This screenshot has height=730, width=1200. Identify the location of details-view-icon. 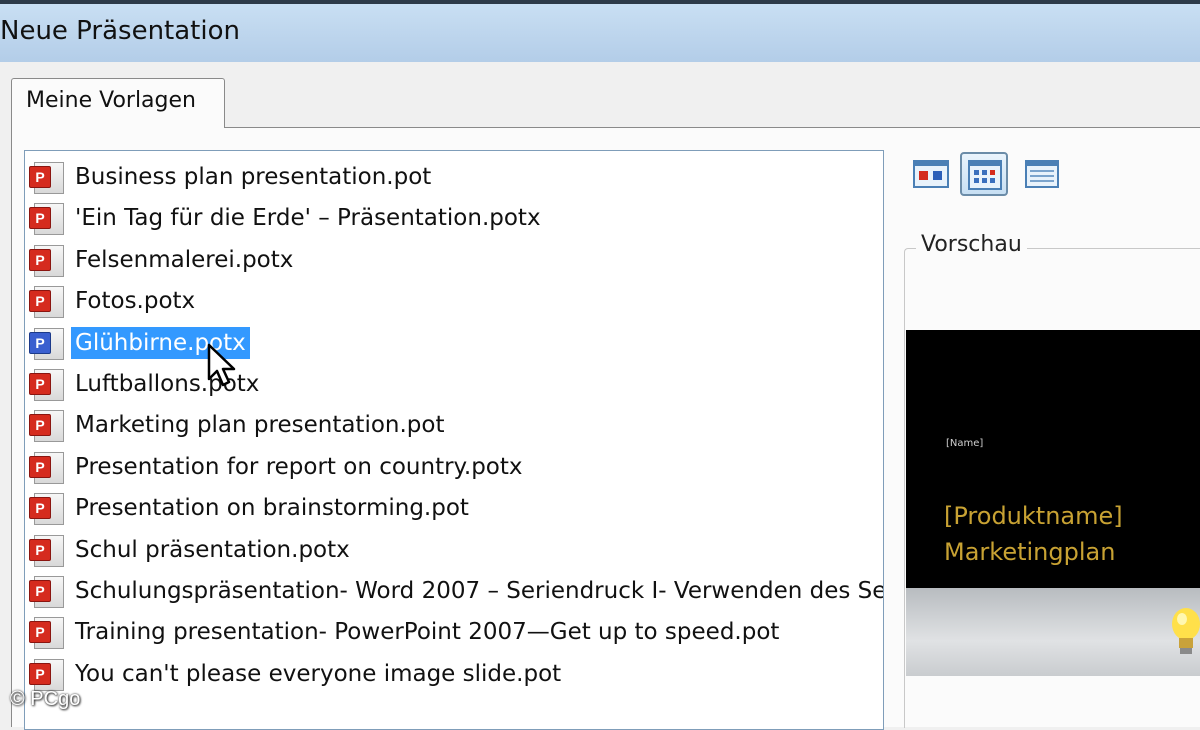
(1042, 174).